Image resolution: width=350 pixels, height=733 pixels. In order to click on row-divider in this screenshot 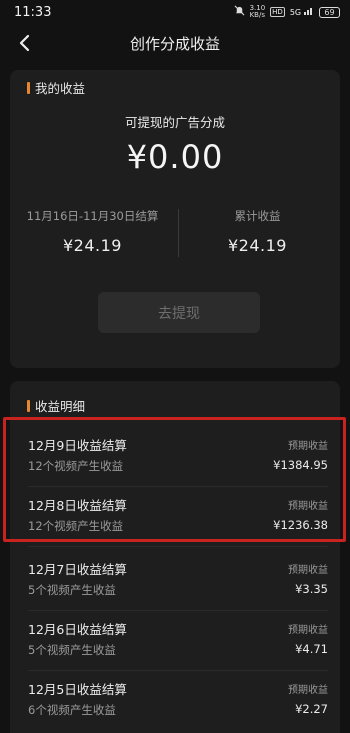, I will do `click(178, 546)`.